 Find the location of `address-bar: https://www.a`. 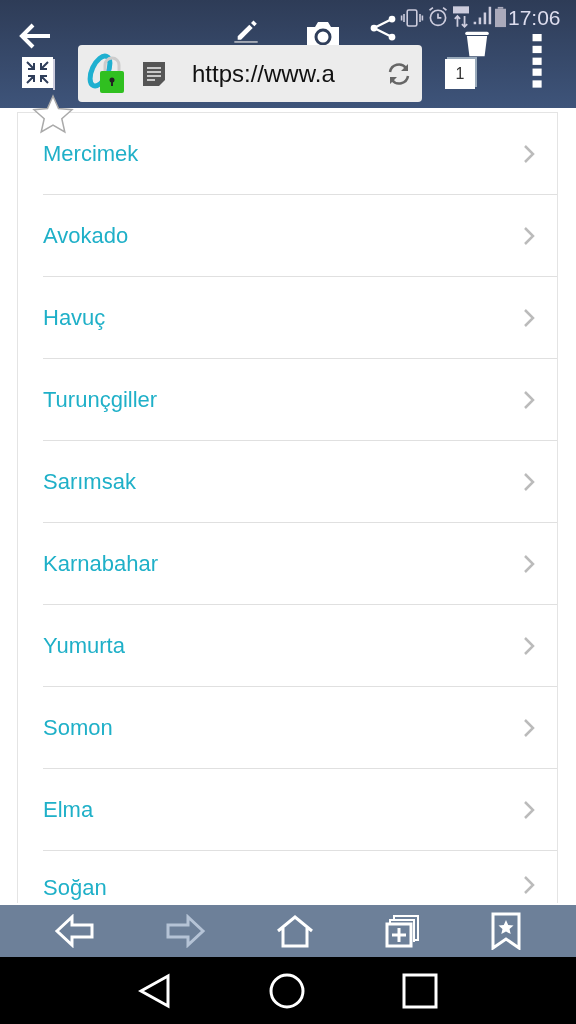

address-bar: https://www.a is located at coordinates (250, 73).